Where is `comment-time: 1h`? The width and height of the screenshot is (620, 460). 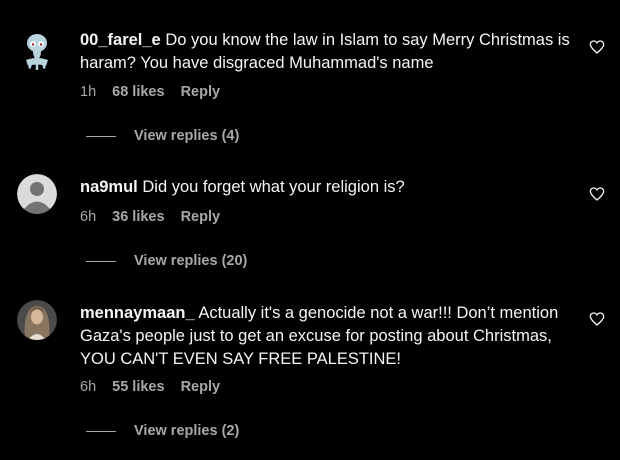 comment-time: 1h is located at coordinates (88, 92).